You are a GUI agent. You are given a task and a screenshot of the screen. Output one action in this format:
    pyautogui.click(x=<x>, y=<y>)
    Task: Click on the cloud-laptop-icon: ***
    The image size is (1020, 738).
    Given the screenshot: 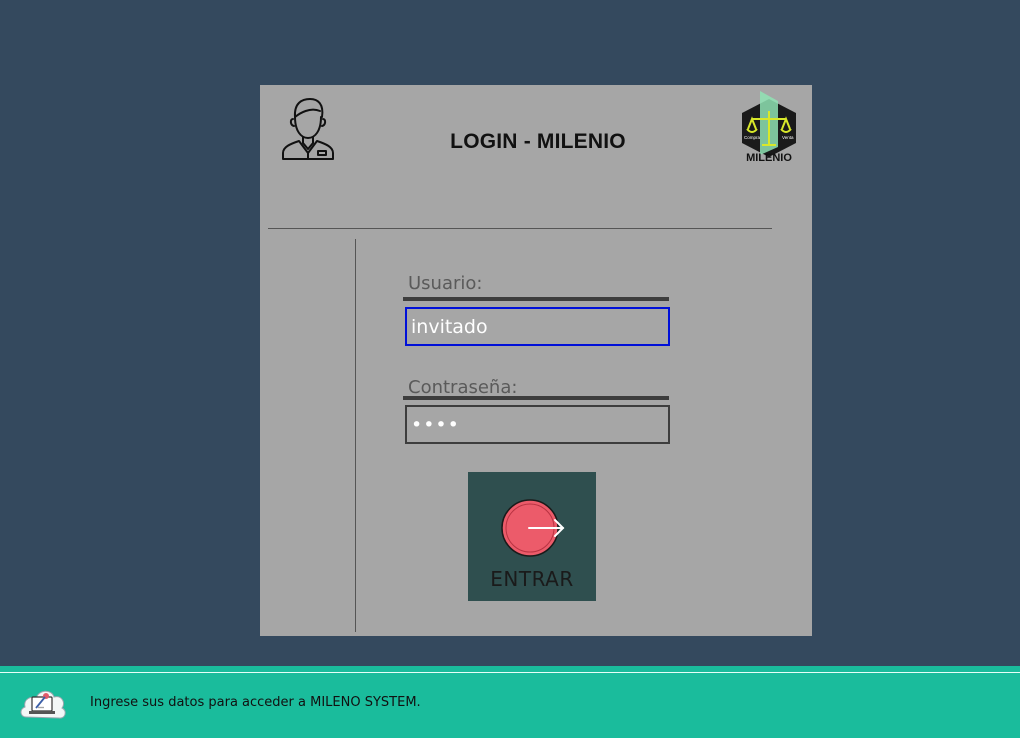 What is the action you would take?
    pyautogui.click(x=43, y=704)
    